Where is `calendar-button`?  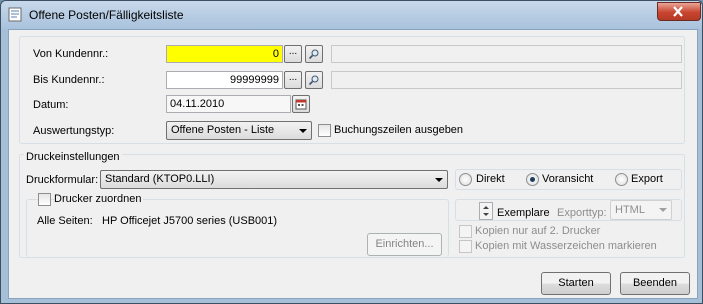 calendar-button is located at coordinates (301, 104).